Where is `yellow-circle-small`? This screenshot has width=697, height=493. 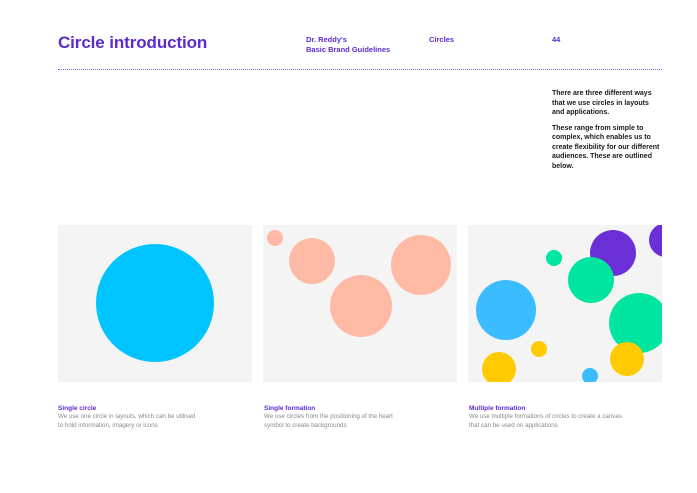
yellow-circle-small is located at coordinates (539, 349).